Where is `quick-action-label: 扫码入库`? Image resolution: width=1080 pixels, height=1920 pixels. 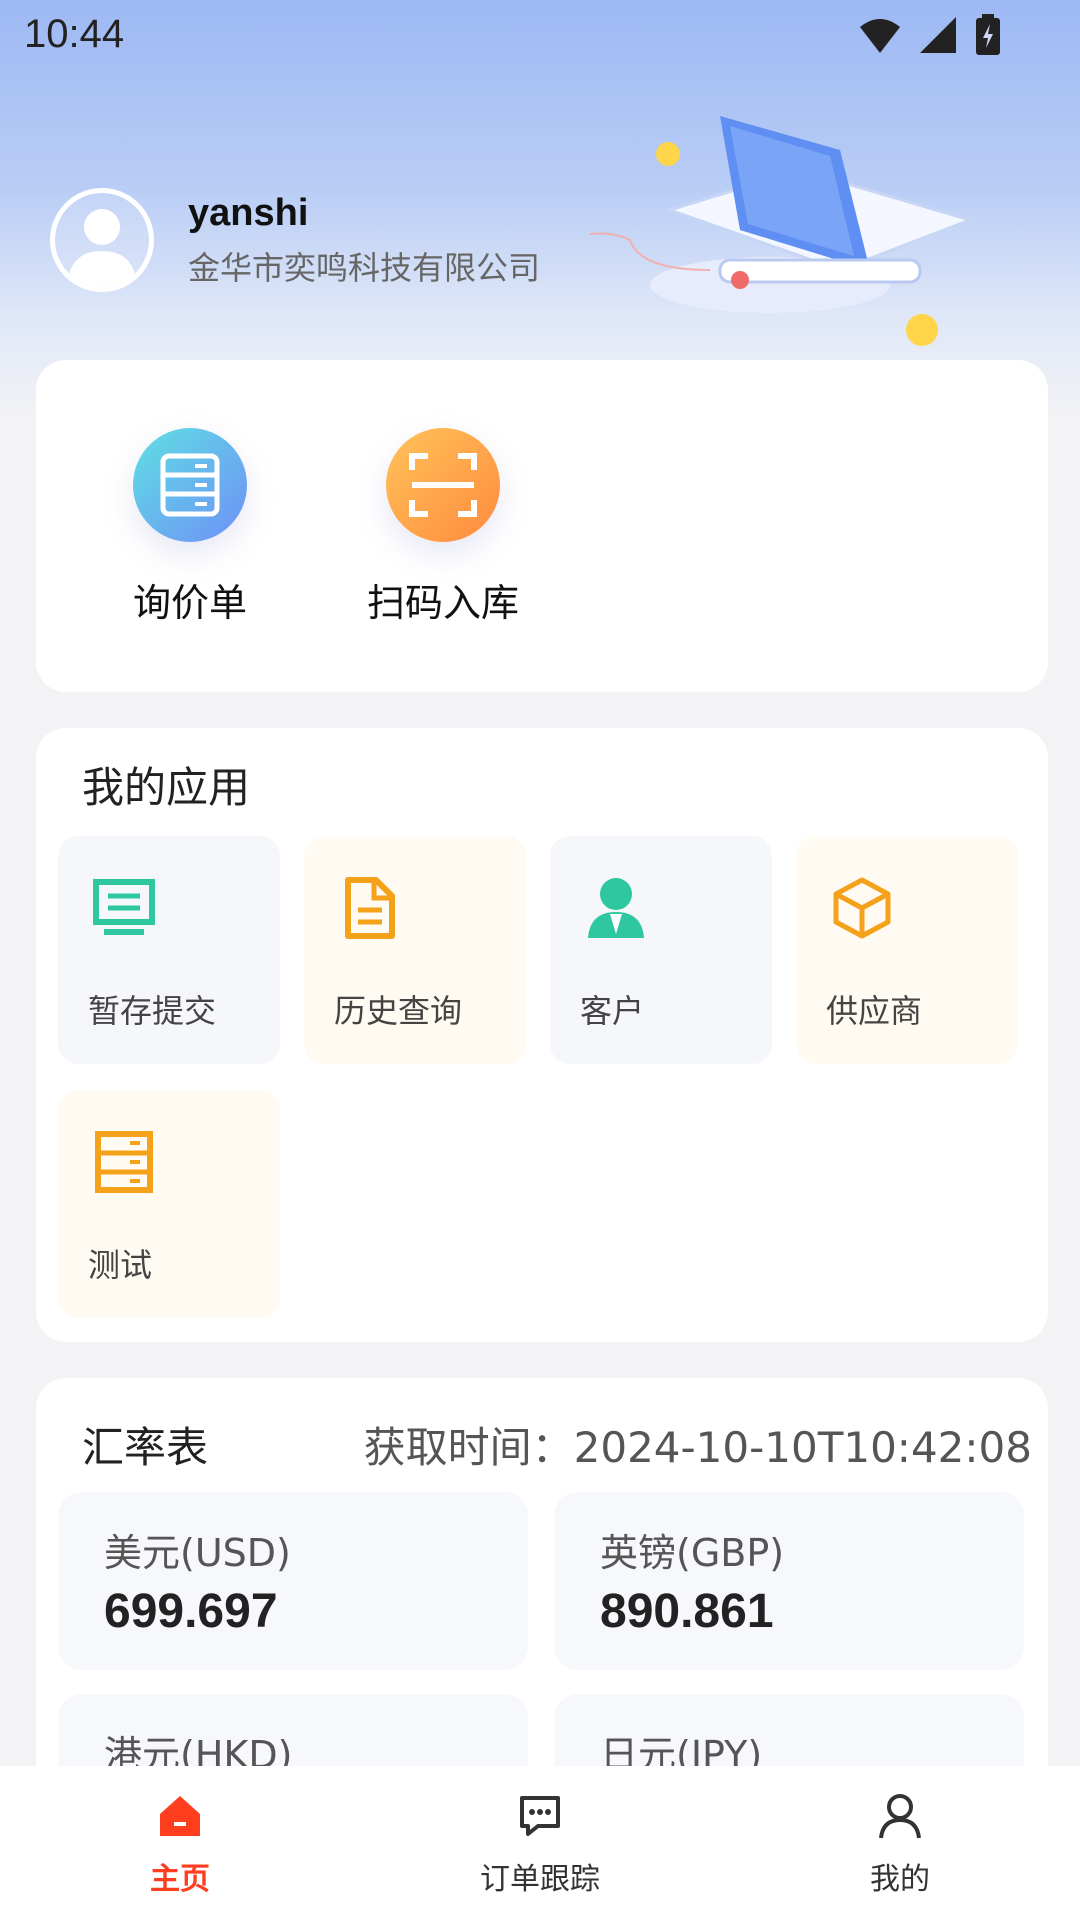 quick-action-label: 扫码入库 is located at coordinates (442, 603).